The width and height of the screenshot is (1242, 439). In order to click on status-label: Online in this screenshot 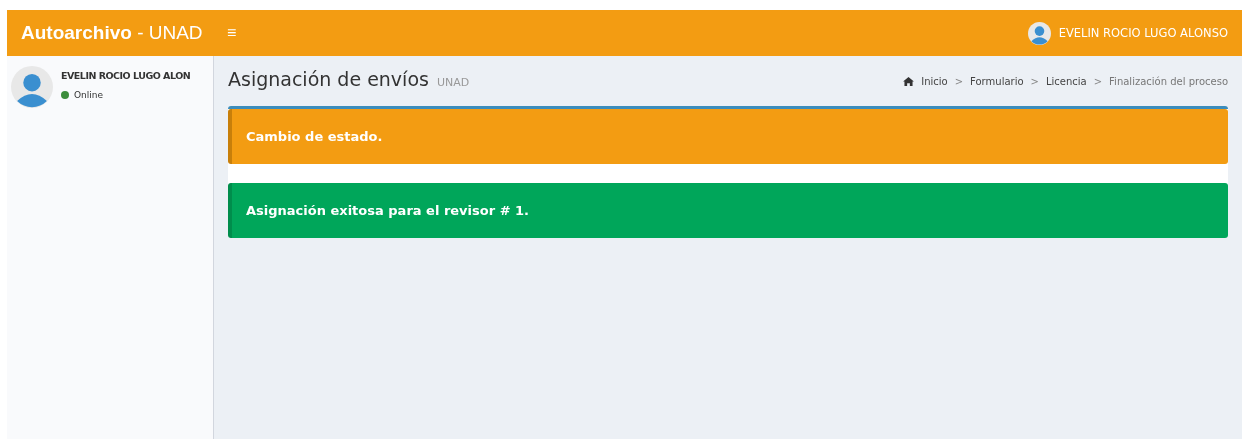, I will do `click(89, 95)`.